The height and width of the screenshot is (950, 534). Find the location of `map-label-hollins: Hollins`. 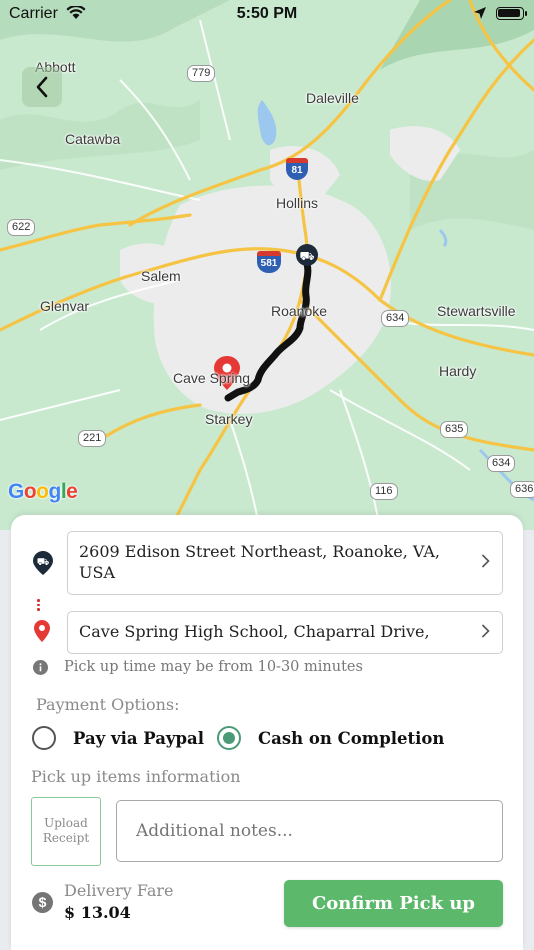

map-label-hollins: Hollins is located at coordinates (297, 203).